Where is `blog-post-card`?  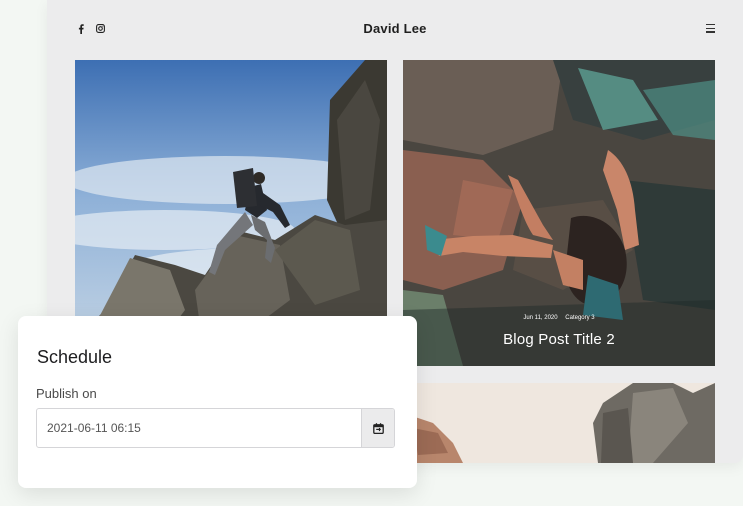 blog-post-card is located at coordinates (559, 423).